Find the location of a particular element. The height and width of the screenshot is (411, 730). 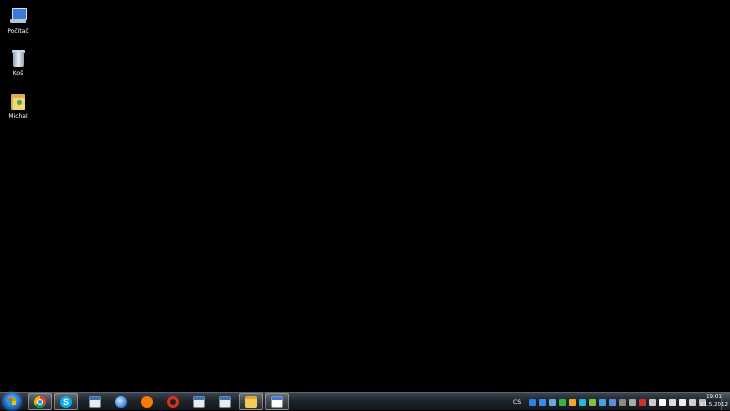

chrome-icon is located at coordinates (40, 401).